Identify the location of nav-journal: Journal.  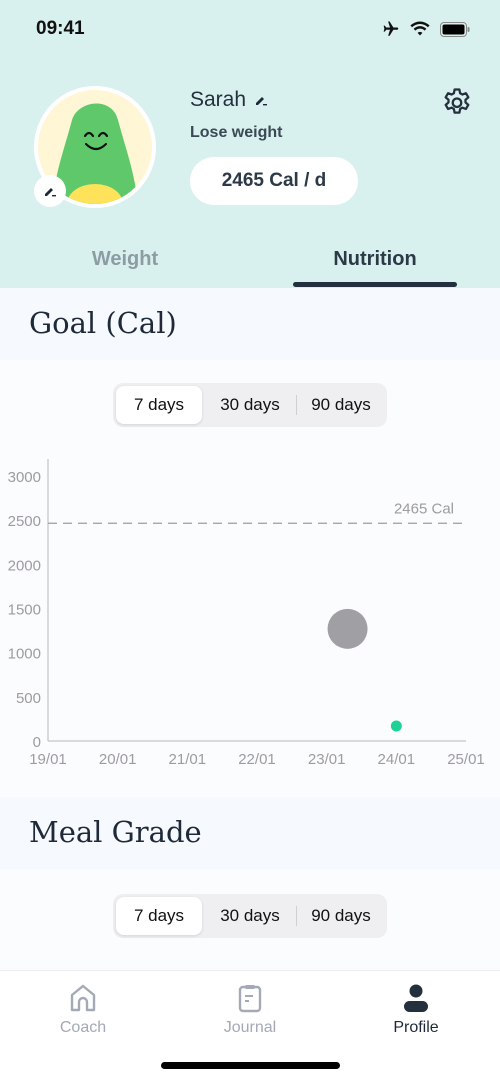
(250, 1008).